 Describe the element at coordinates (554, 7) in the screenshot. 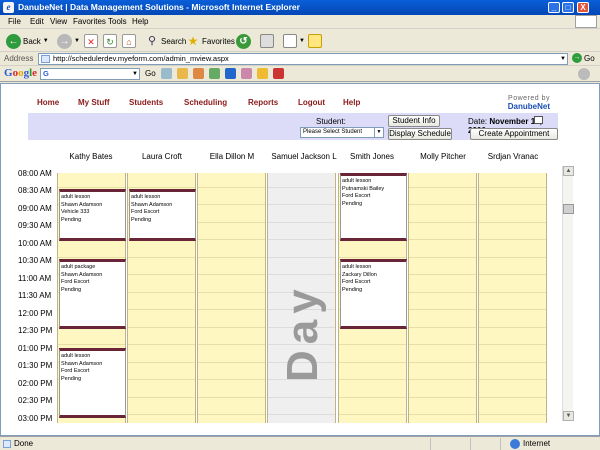

I see `minimize-button: _` at that location.